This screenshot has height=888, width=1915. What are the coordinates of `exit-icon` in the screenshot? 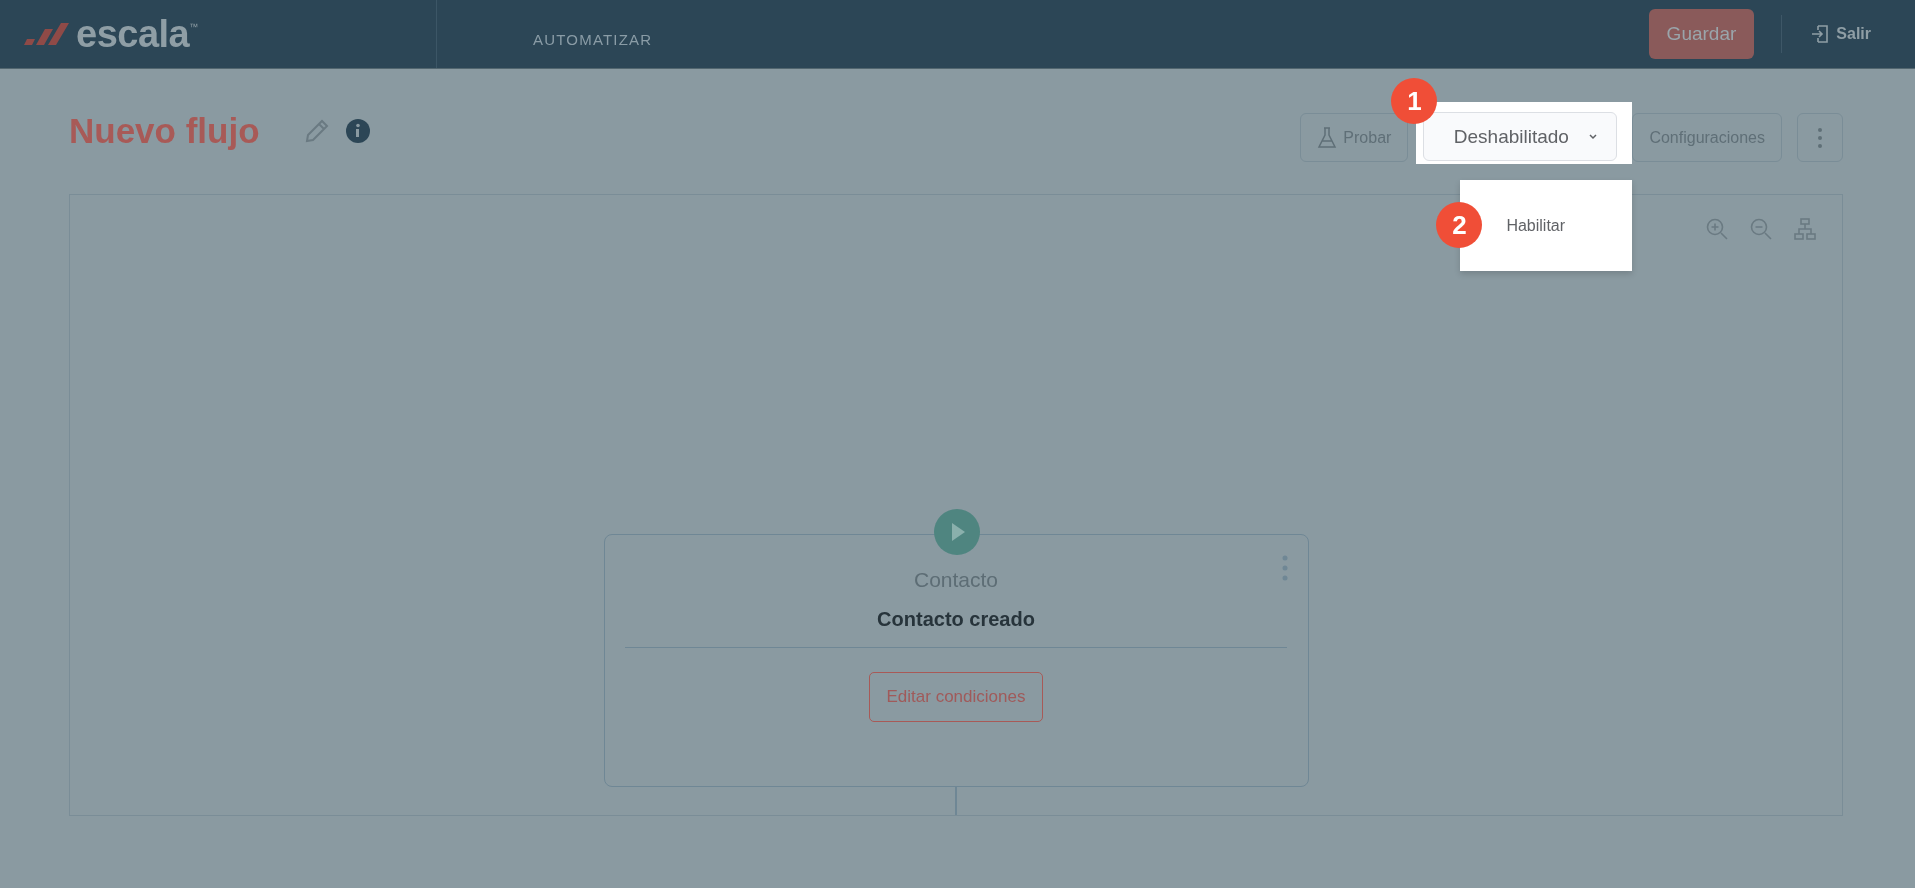 It's located at (1820, 34).